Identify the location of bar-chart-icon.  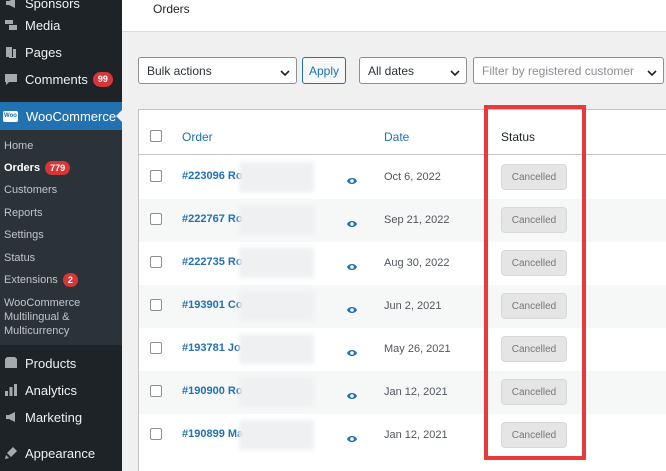
(11, 390).